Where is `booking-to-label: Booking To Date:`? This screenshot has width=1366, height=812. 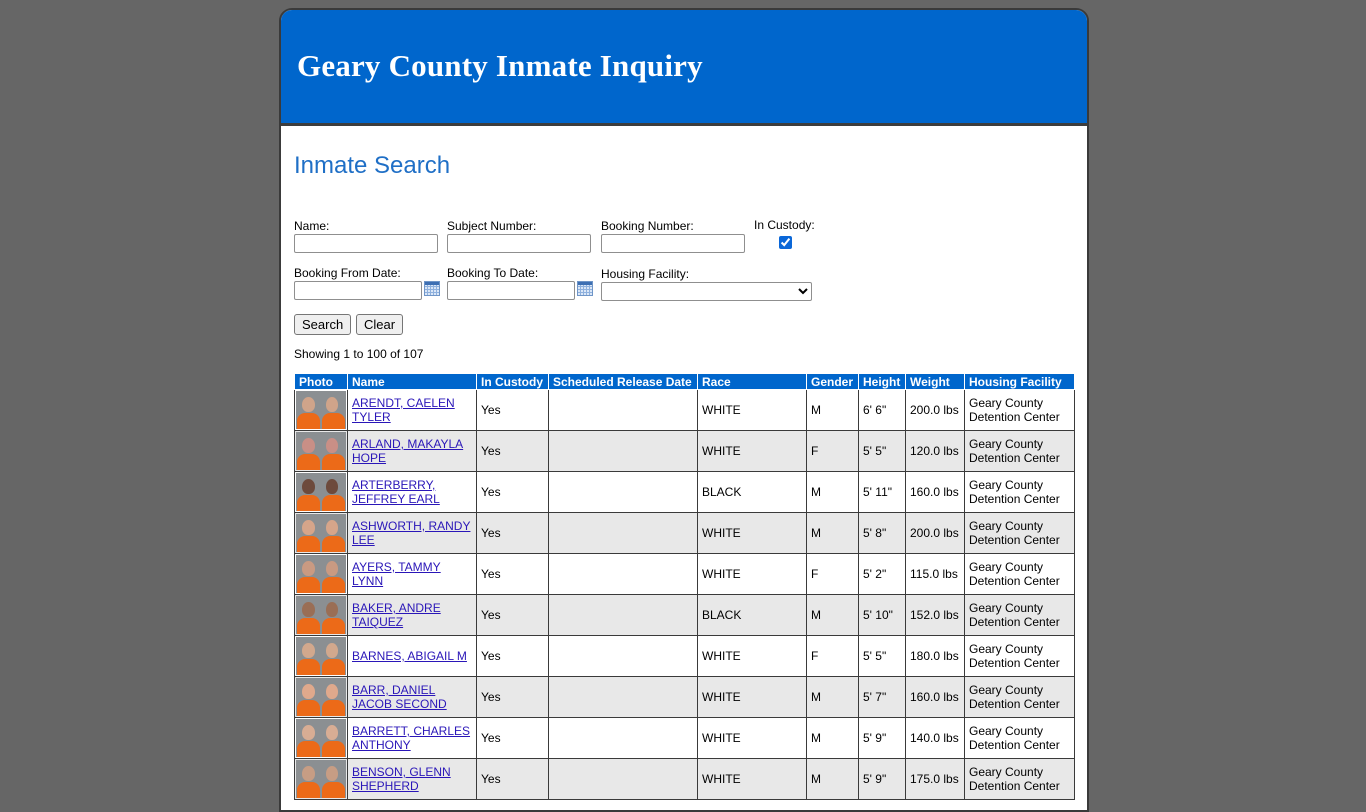
booking-to-label: Booking To Date: is located at coordinates (493, 273).